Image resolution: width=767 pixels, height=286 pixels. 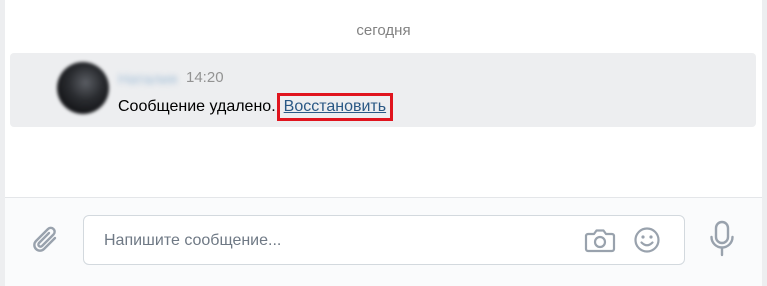 I want to click on avatar, so click(x=83, y=88).